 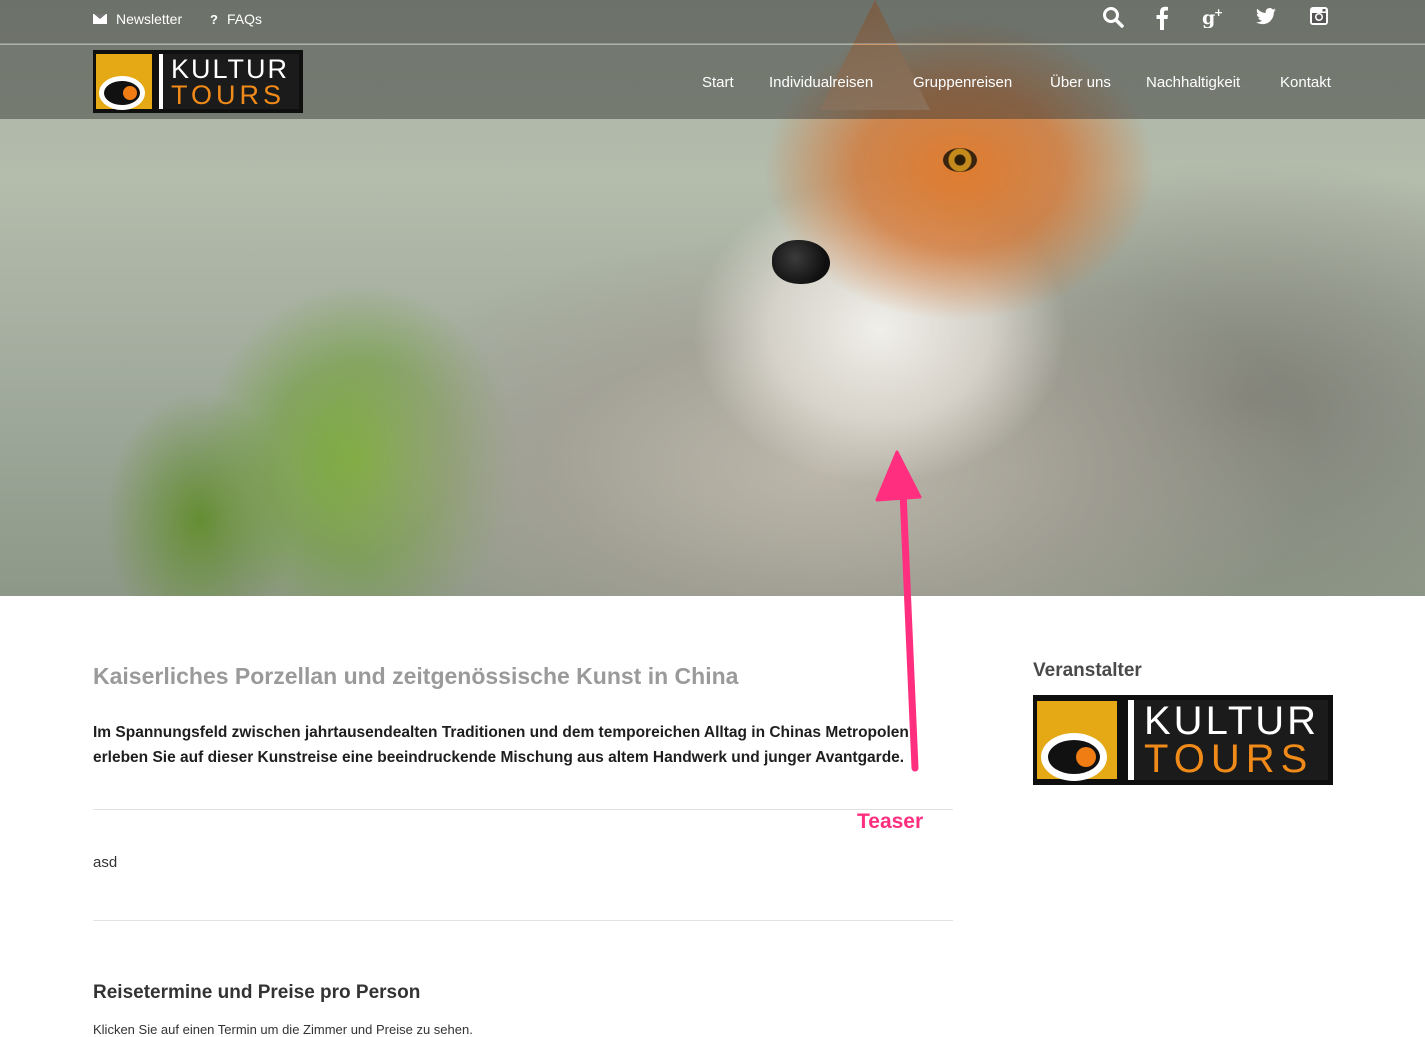 I want to click on question-icon: ?, so click(x=214, y=19).